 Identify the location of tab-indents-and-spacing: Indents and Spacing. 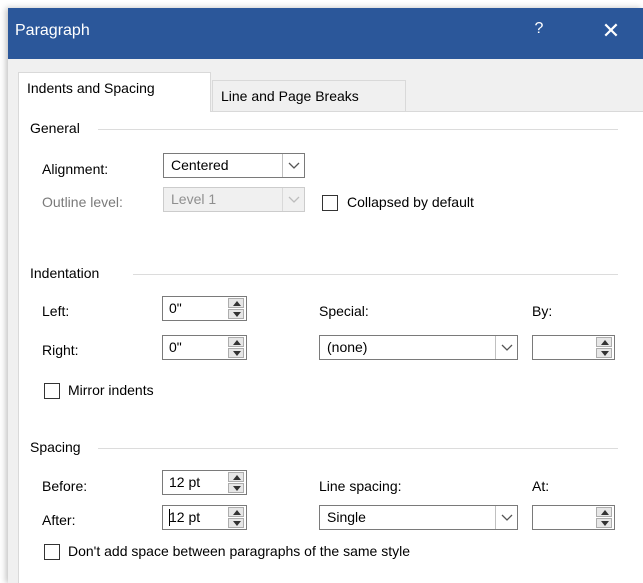
(114, 92).